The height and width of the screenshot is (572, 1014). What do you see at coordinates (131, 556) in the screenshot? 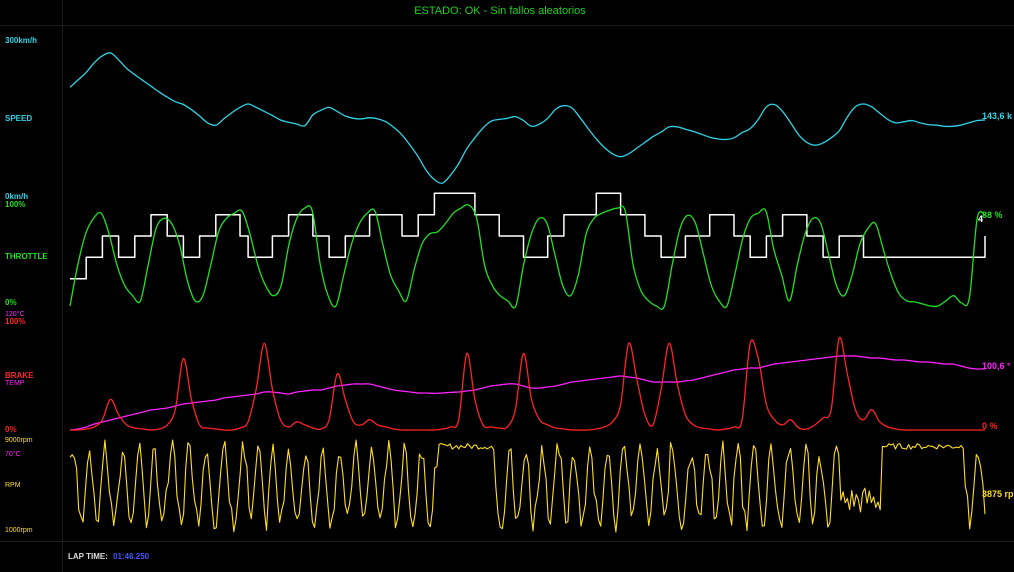
I see `lap-time-value: 01:46.250` at bounding box center [131, 556].